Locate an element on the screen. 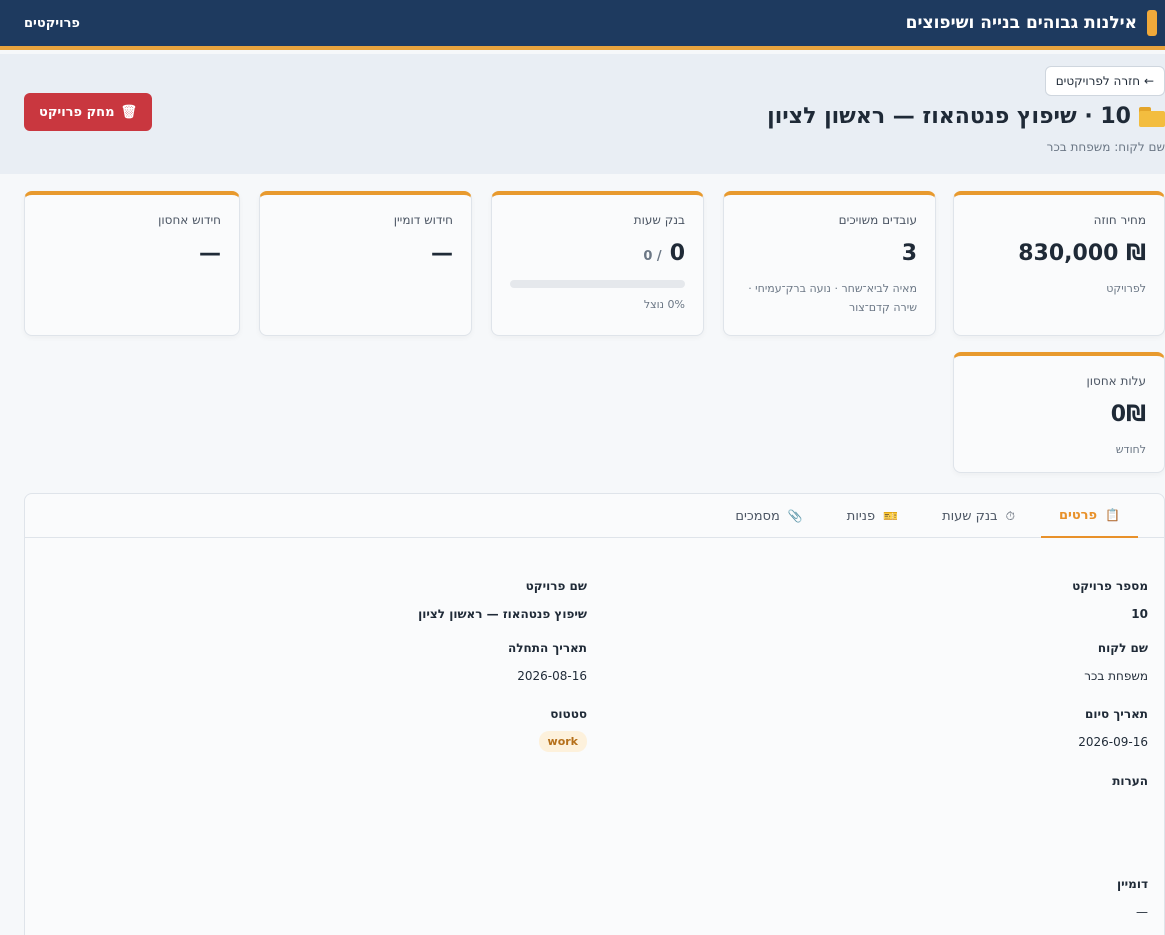 Image resolution: width=1165 pixels, height=935 pixels. card-subtext: 0% נוצל is located at coordinates (664, 304).